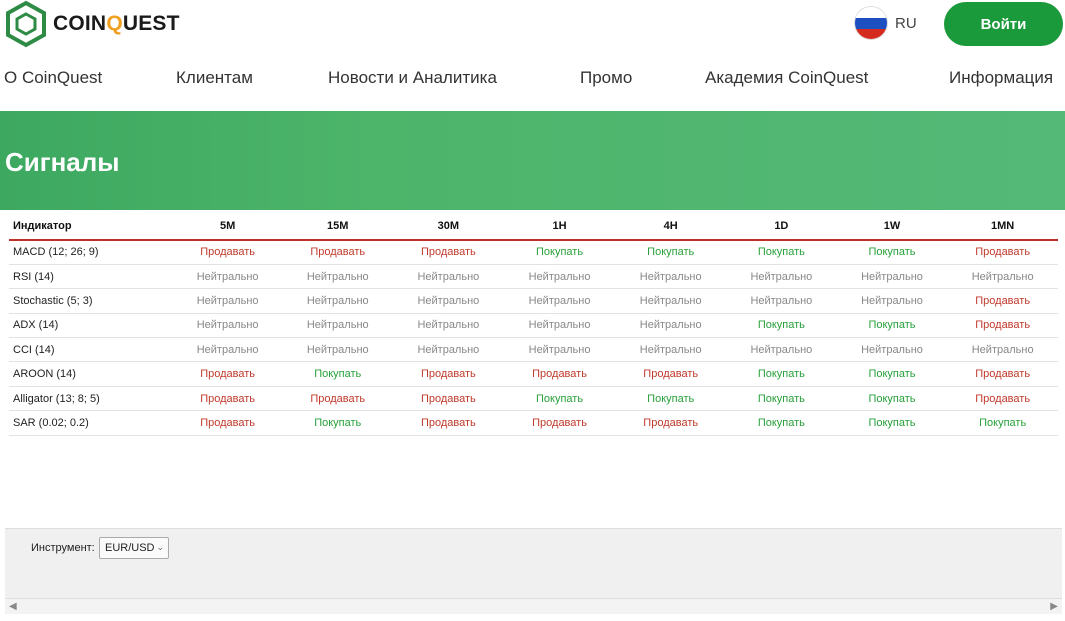  Describe the element at coordinates (91, 277) in the screenshot. I see `indicator-name: RSI (14)` at that location.